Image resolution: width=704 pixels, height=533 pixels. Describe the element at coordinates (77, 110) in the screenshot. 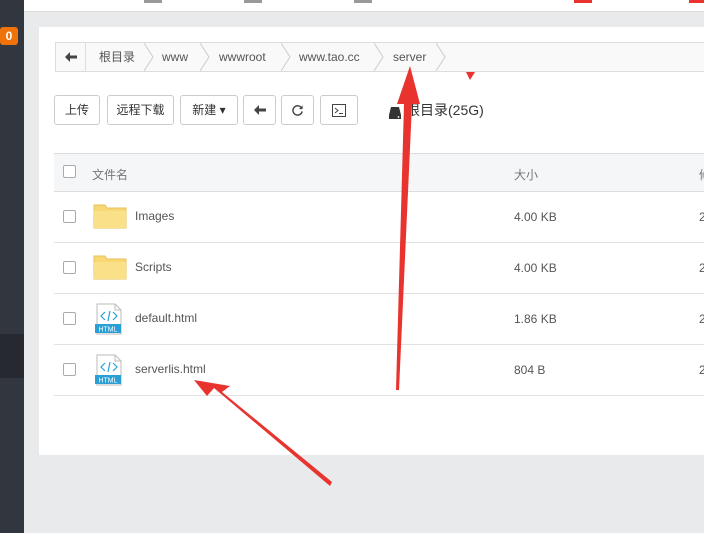

I see `upload-button: 上传` at that location.